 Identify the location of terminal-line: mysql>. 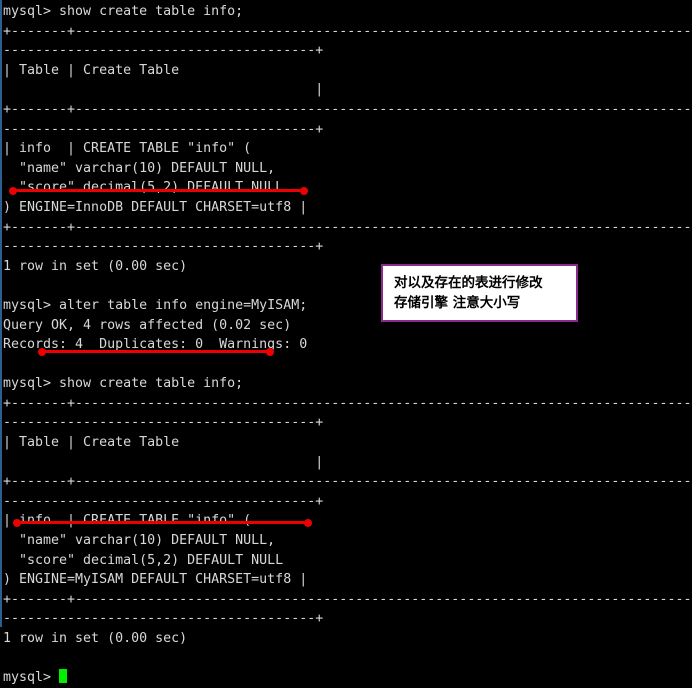
(347, 678).